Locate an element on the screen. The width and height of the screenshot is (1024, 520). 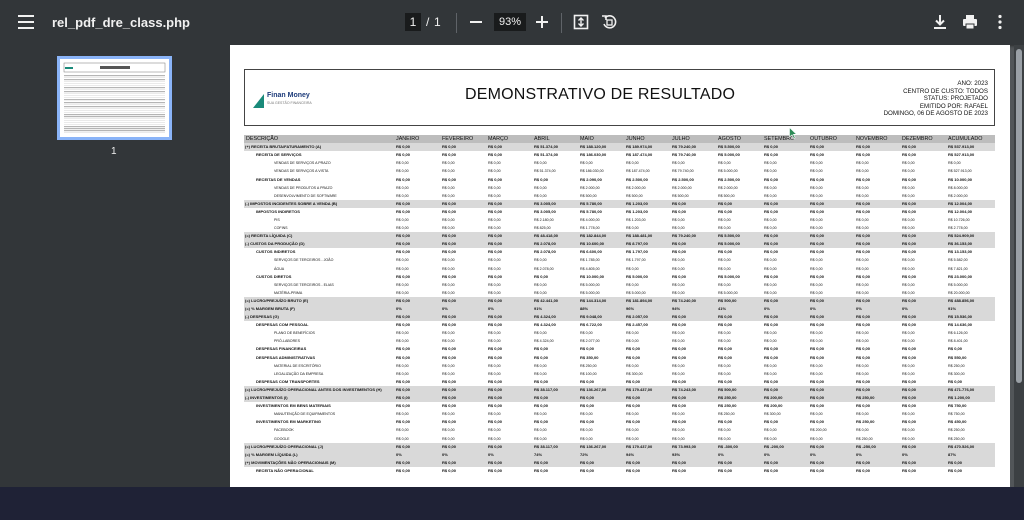
company-logo: Finan Money SUA GESTÃO FINANCEIRA is located at coordinates (293, 101).